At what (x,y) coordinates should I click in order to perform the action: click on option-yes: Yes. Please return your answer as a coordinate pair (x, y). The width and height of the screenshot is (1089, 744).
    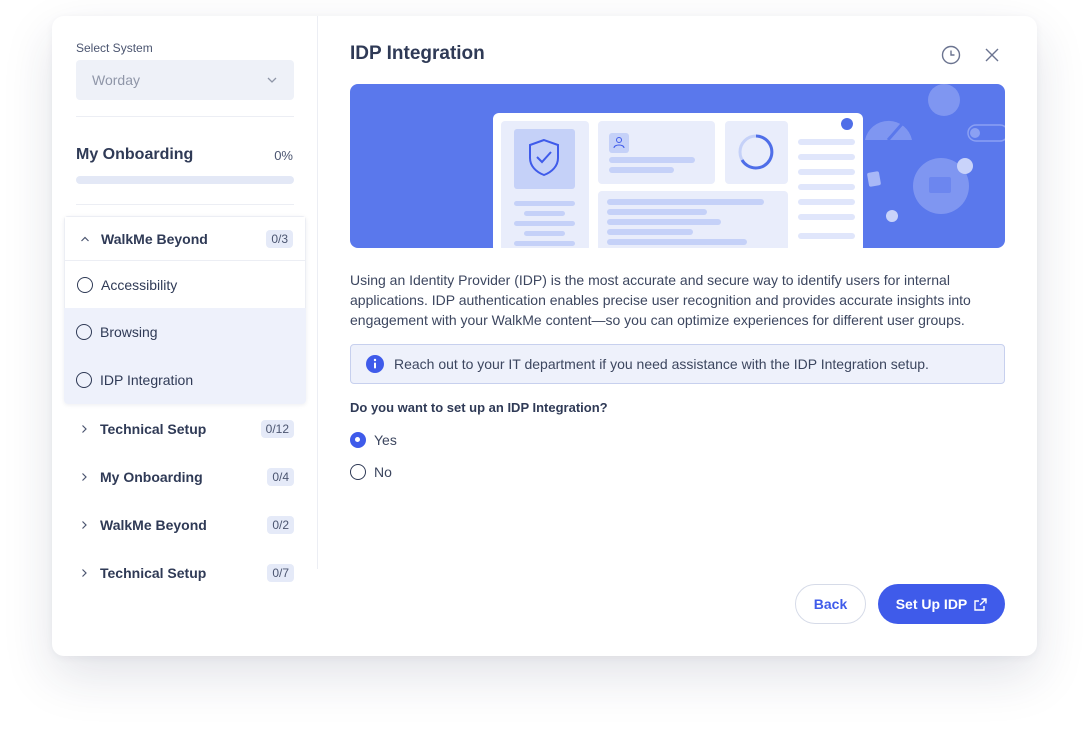
    Looking at the image, I should click on (373, 440).